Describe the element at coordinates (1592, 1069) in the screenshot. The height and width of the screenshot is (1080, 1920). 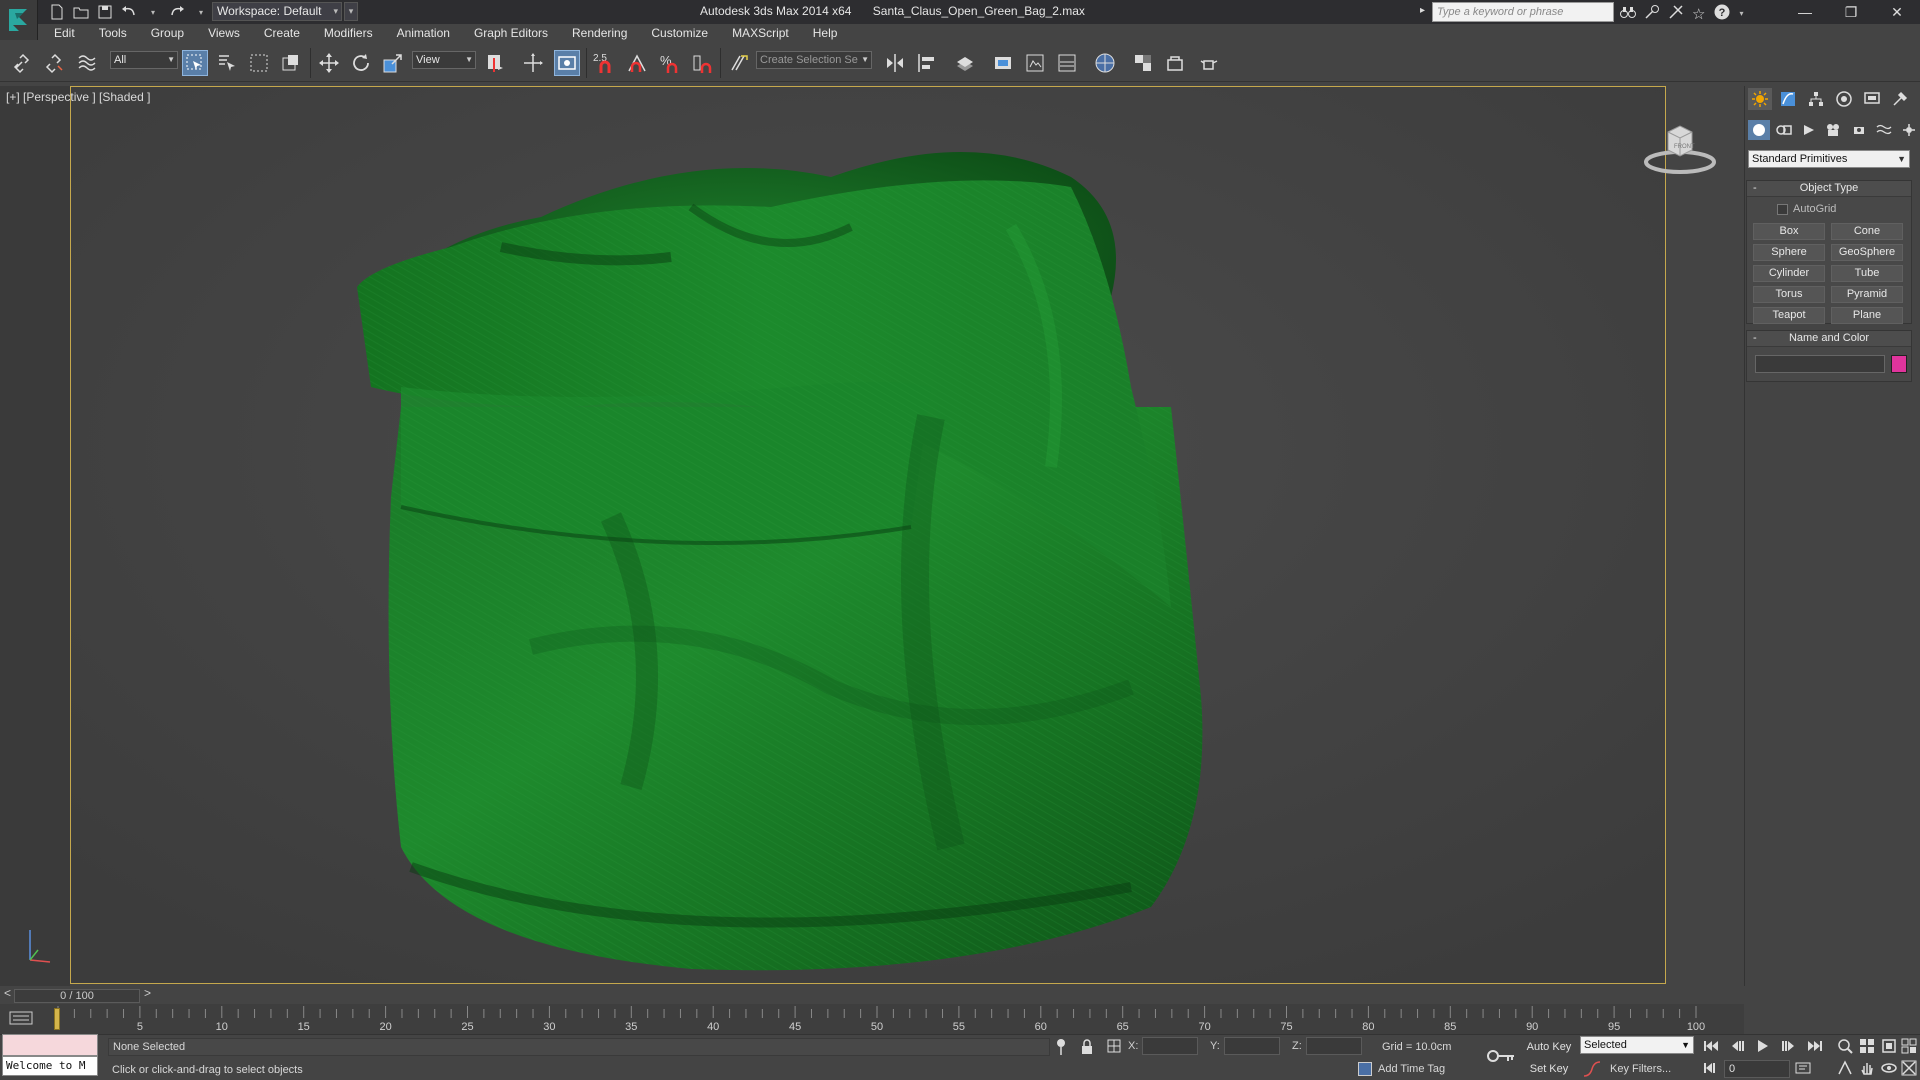
I see `default-tangent-icon` at that location.